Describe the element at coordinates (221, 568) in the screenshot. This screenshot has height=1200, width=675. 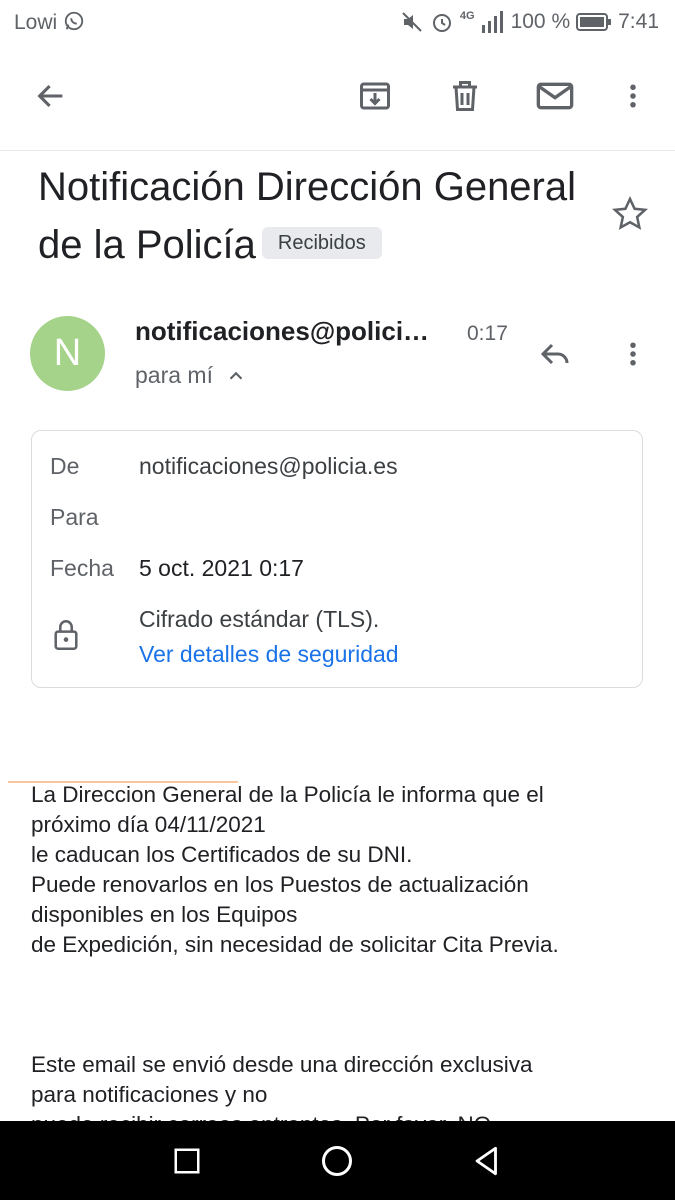
I see `date-value: 5 oct. 2021 0:17` at that location.